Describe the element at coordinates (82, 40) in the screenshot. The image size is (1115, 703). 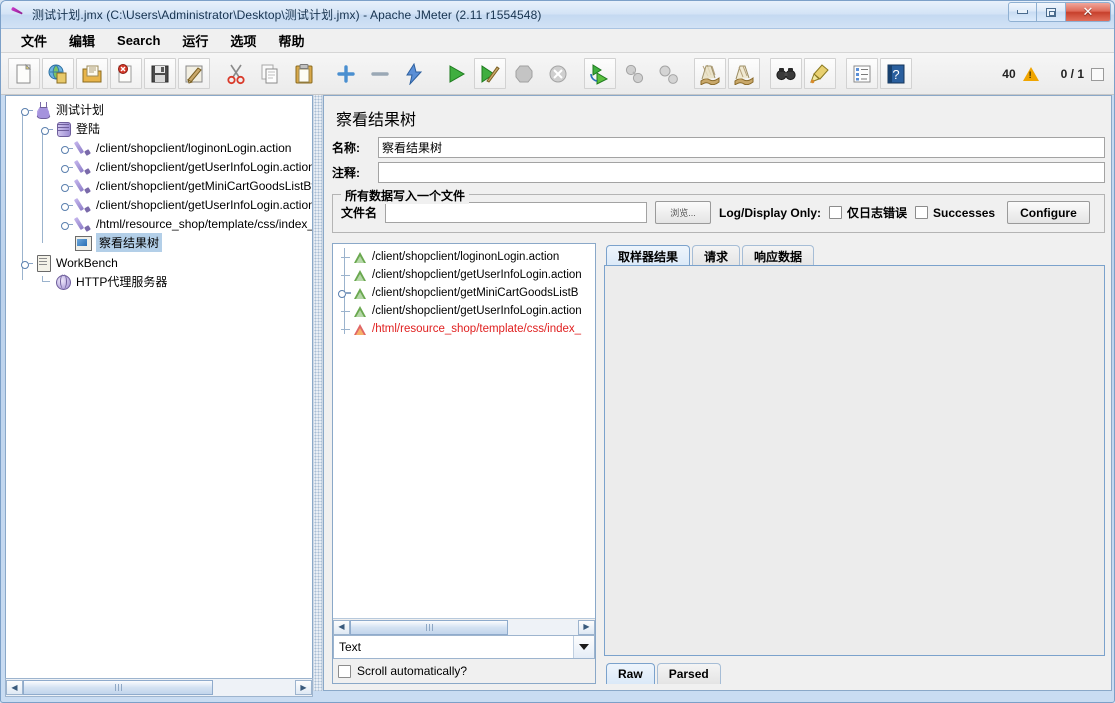
I see `menu-edit: 编辑` at that location.